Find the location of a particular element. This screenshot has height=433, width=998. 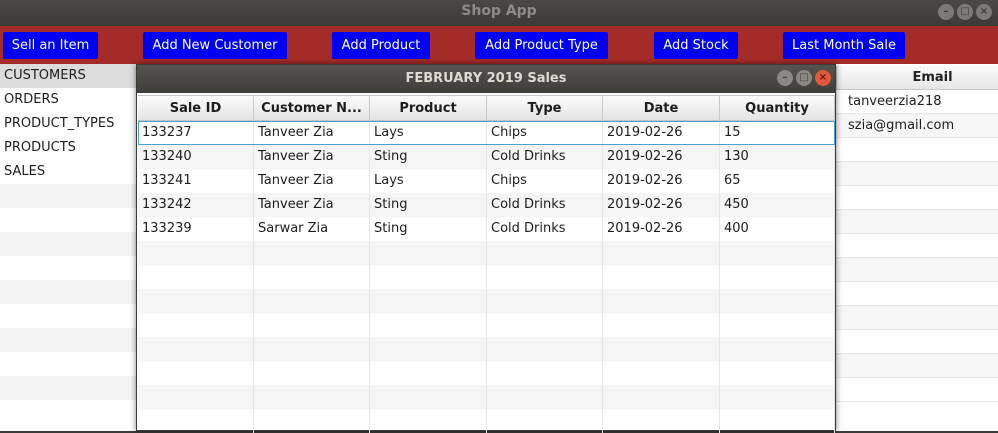

add-product-button: Add Product is located at coordinates (381, 45).